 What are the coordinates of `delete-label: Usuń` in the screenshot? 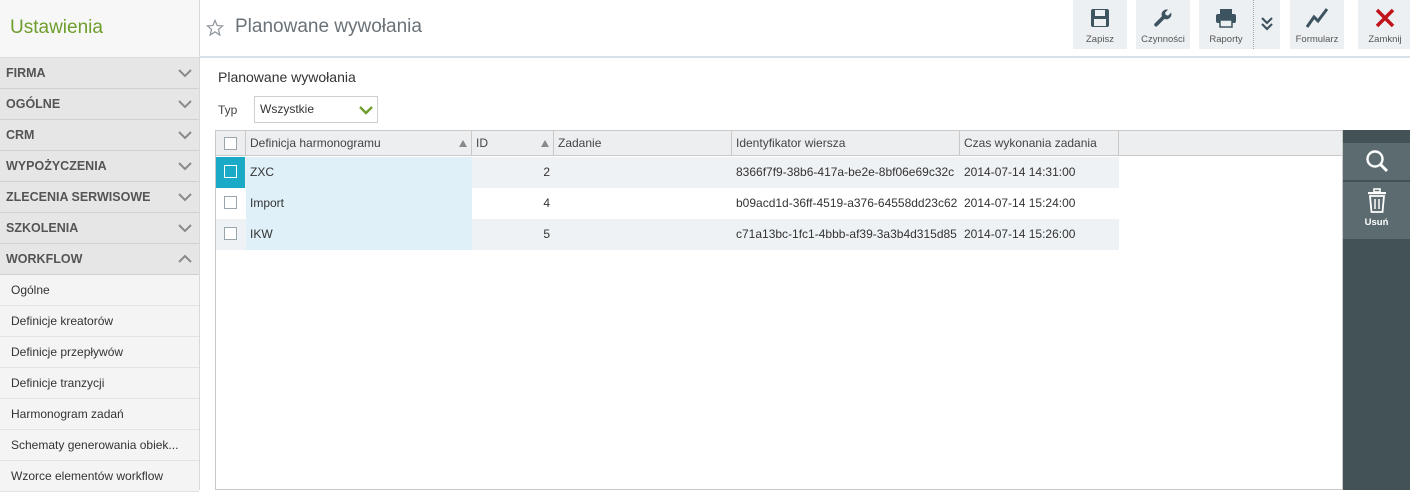 It's located at (1376, 222).